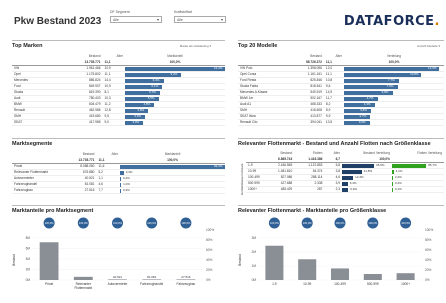 The height and width of the screenshot is (303, 446). Describe the element at coordinates (428, 46) in the screenshot. I see `model-count-control: Anzahl Modelle ▾` at that location.